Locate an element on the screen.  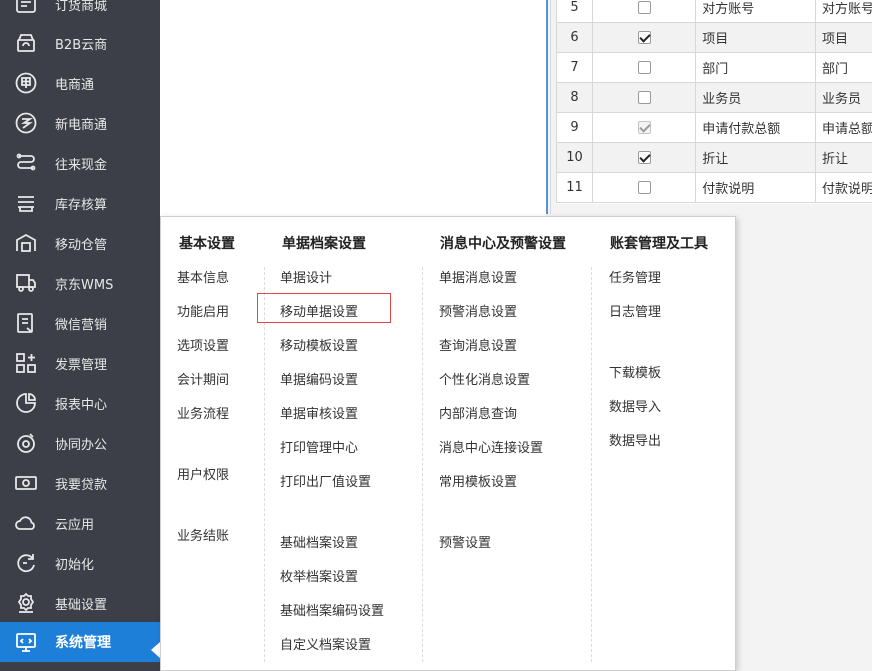
menu-item-print-default-settings: 打印出厂值设置 is located at coordinates (325, 480).